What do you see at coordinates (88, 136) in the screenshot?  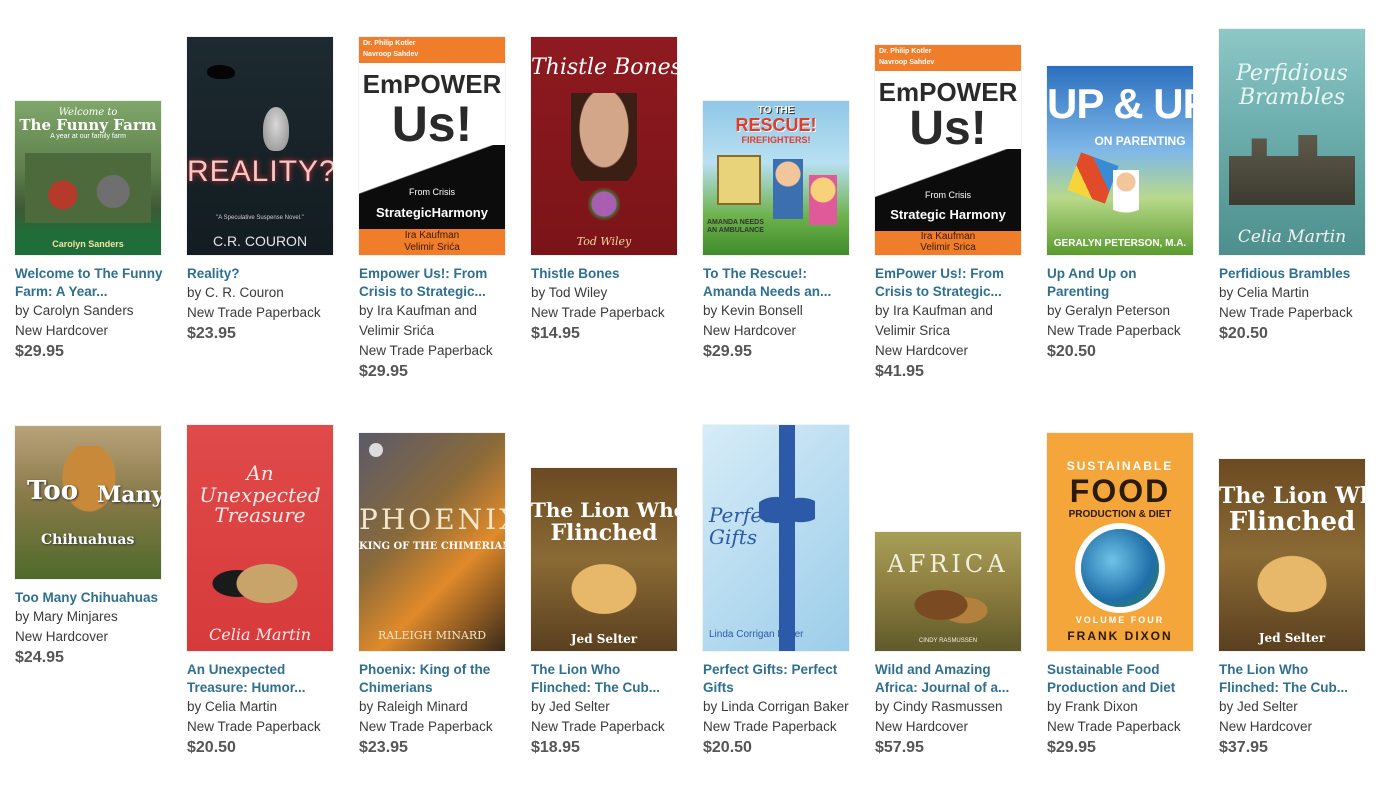 I see `cover-text: A year at our family farm` at bounding box center [88, 136].